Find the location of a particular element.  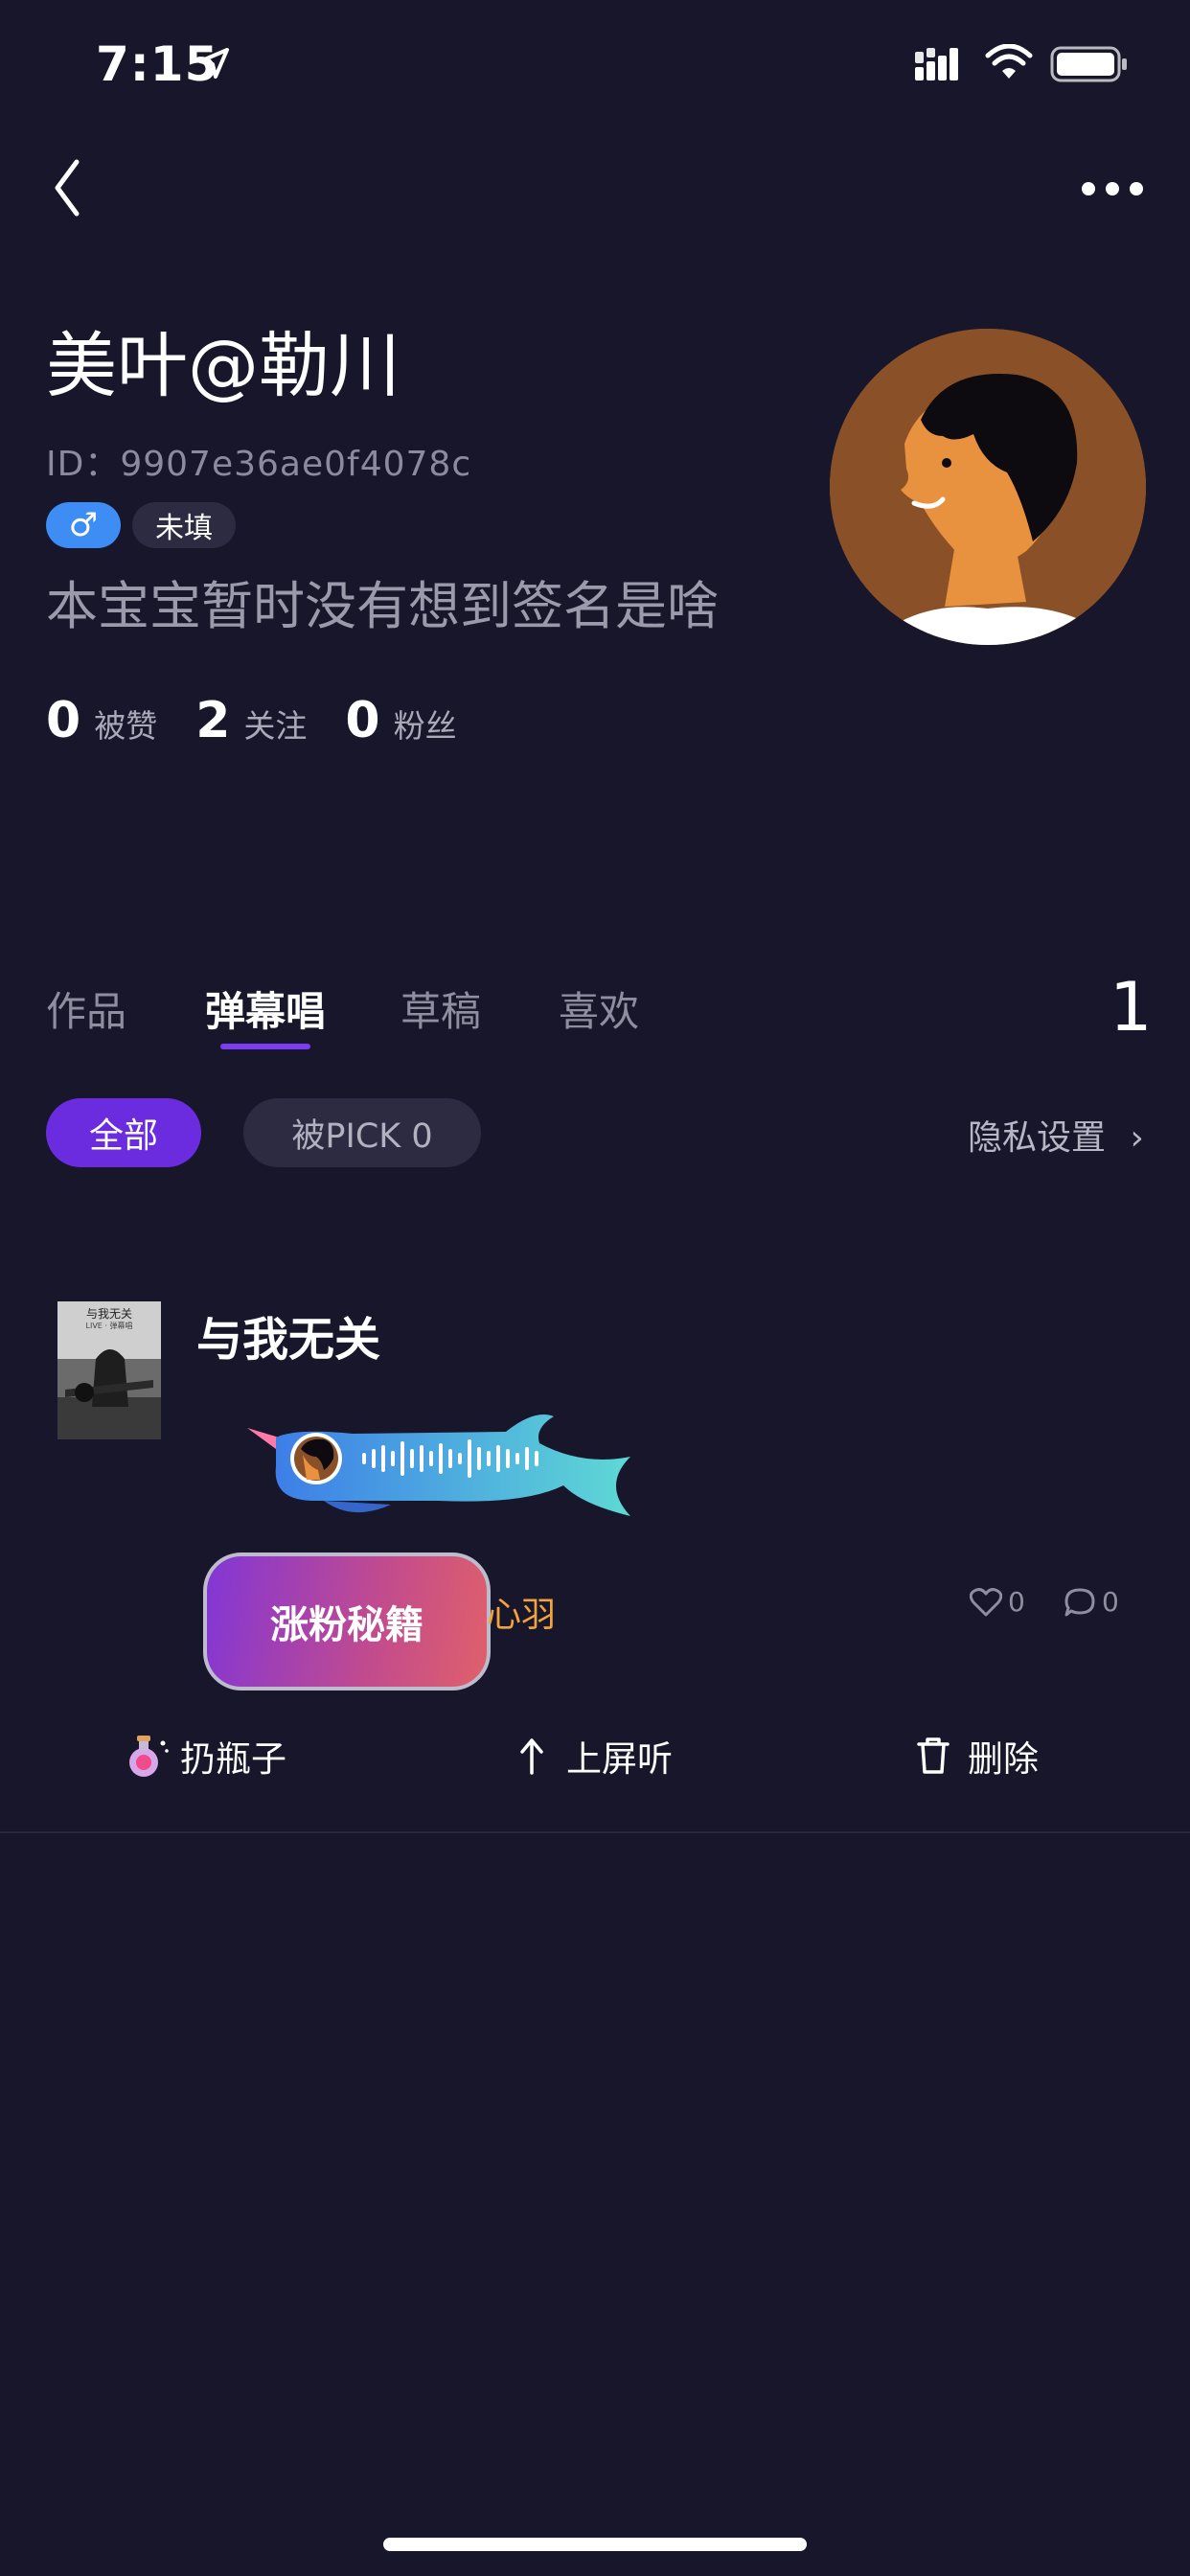

song-title: 与我无关 is located at coordinates (288, 1334).